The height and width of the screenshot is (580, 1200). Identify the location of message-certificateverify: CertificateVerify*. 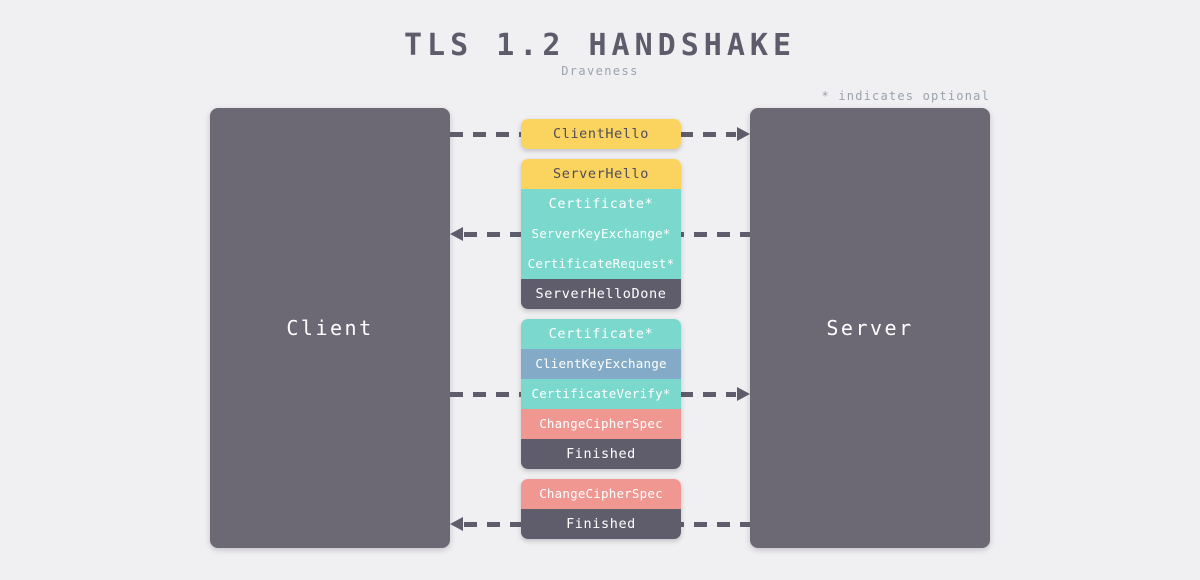
(601, 394).